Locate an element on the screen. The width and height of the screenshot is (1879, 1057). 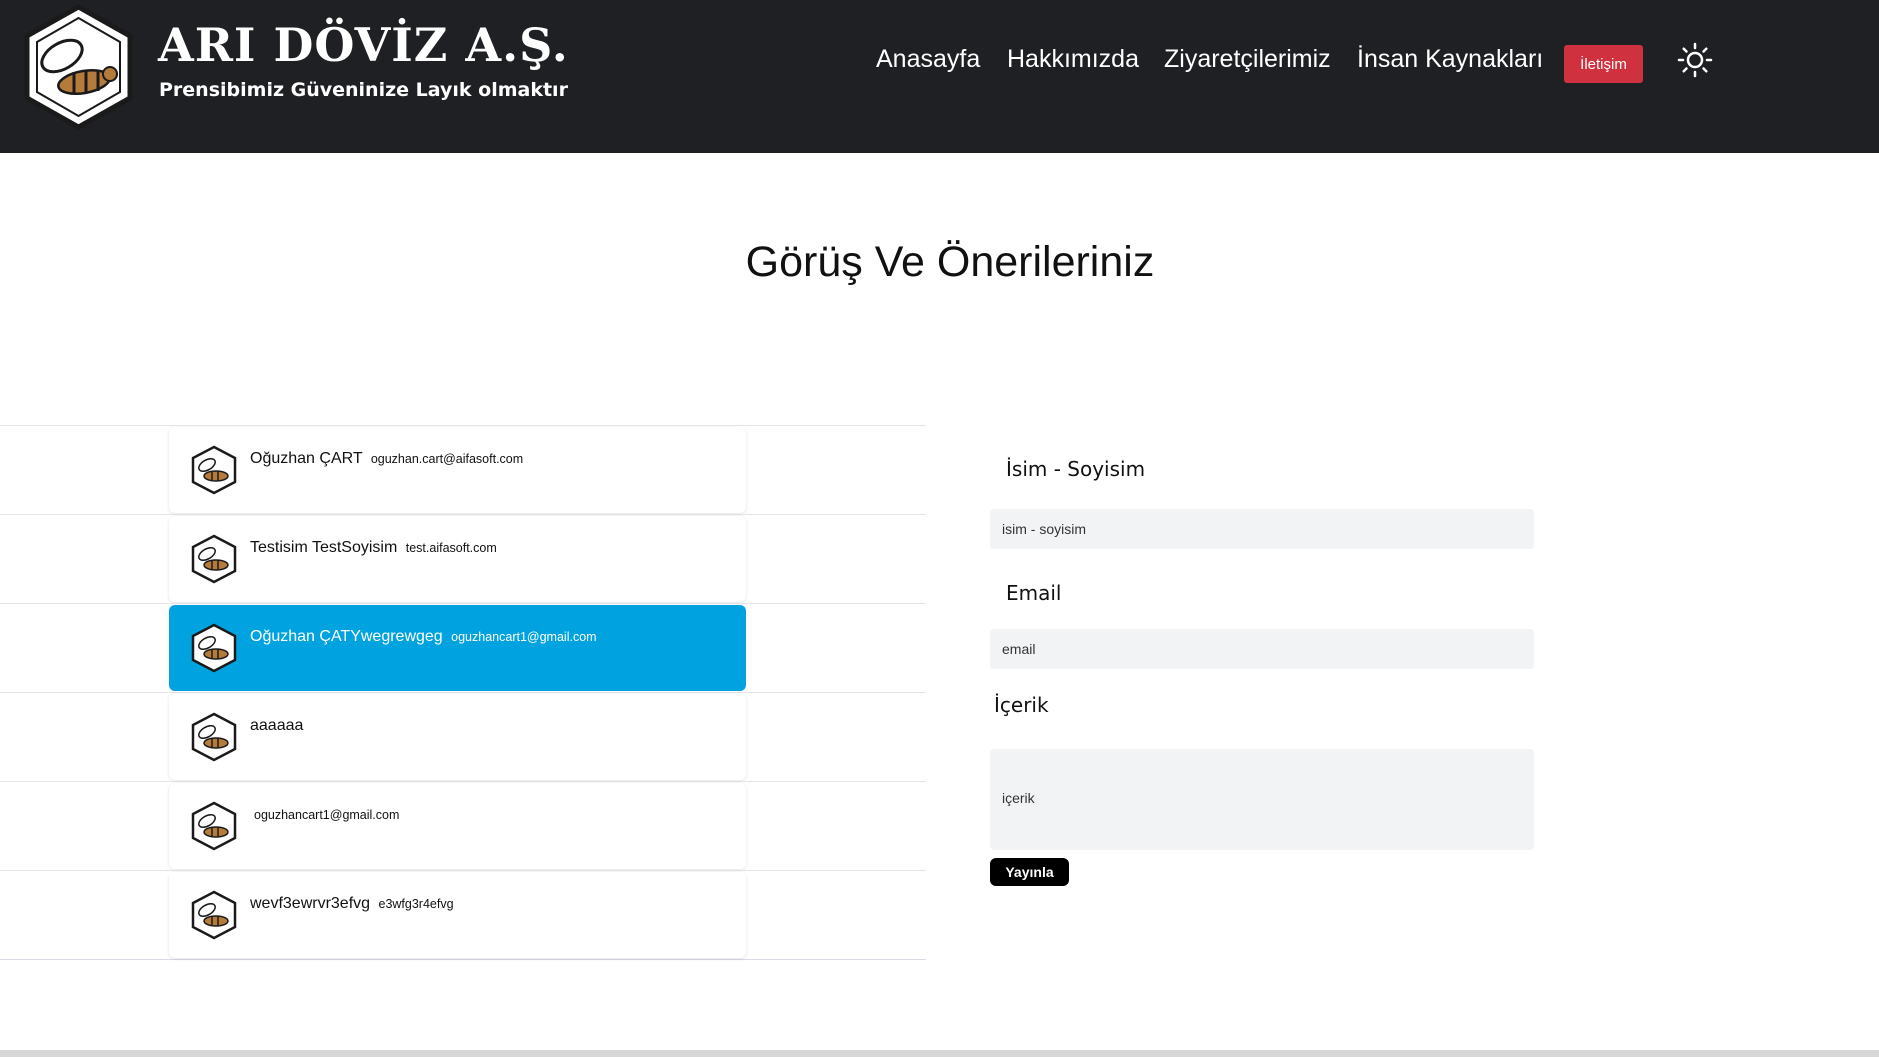
name-input is located at coordinates (1262, 529).